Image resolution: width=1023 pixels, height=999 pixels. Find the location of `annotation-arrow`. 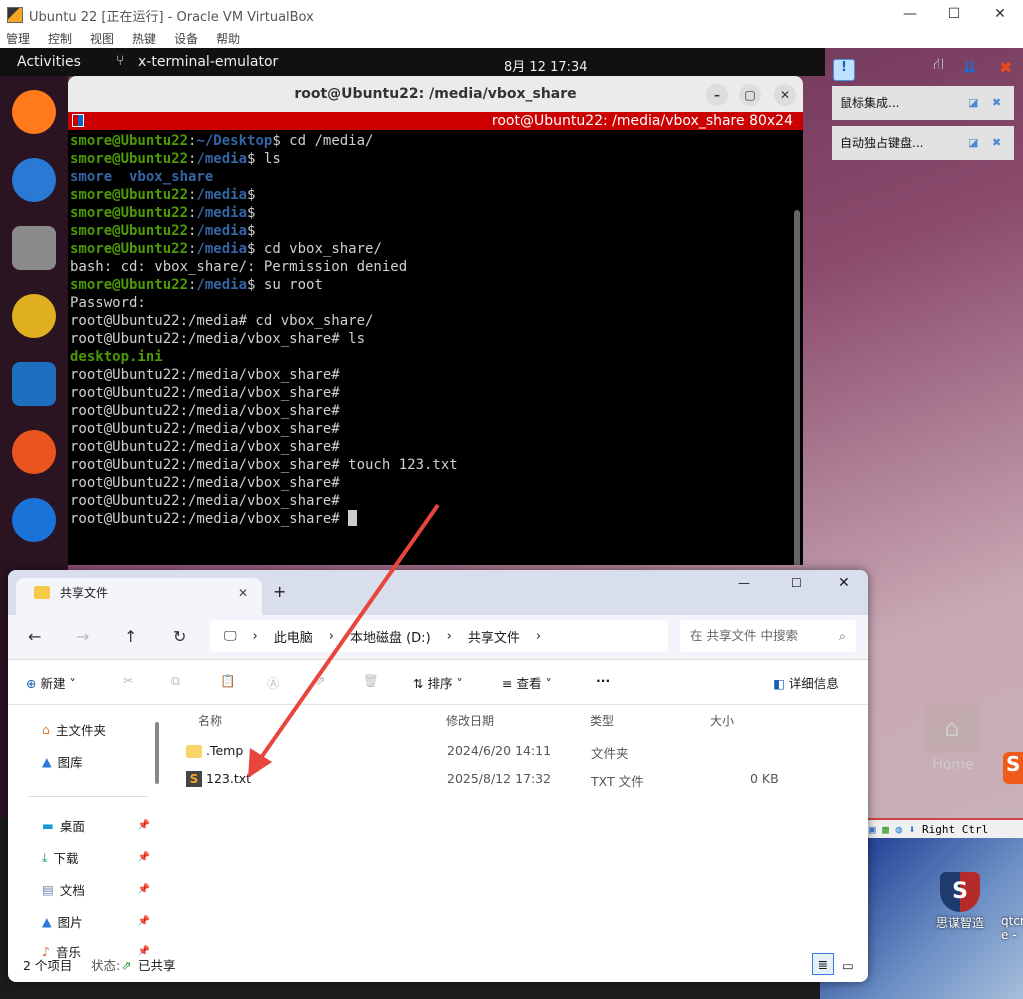

annotation-arrow is located at coordinates (344, 640).